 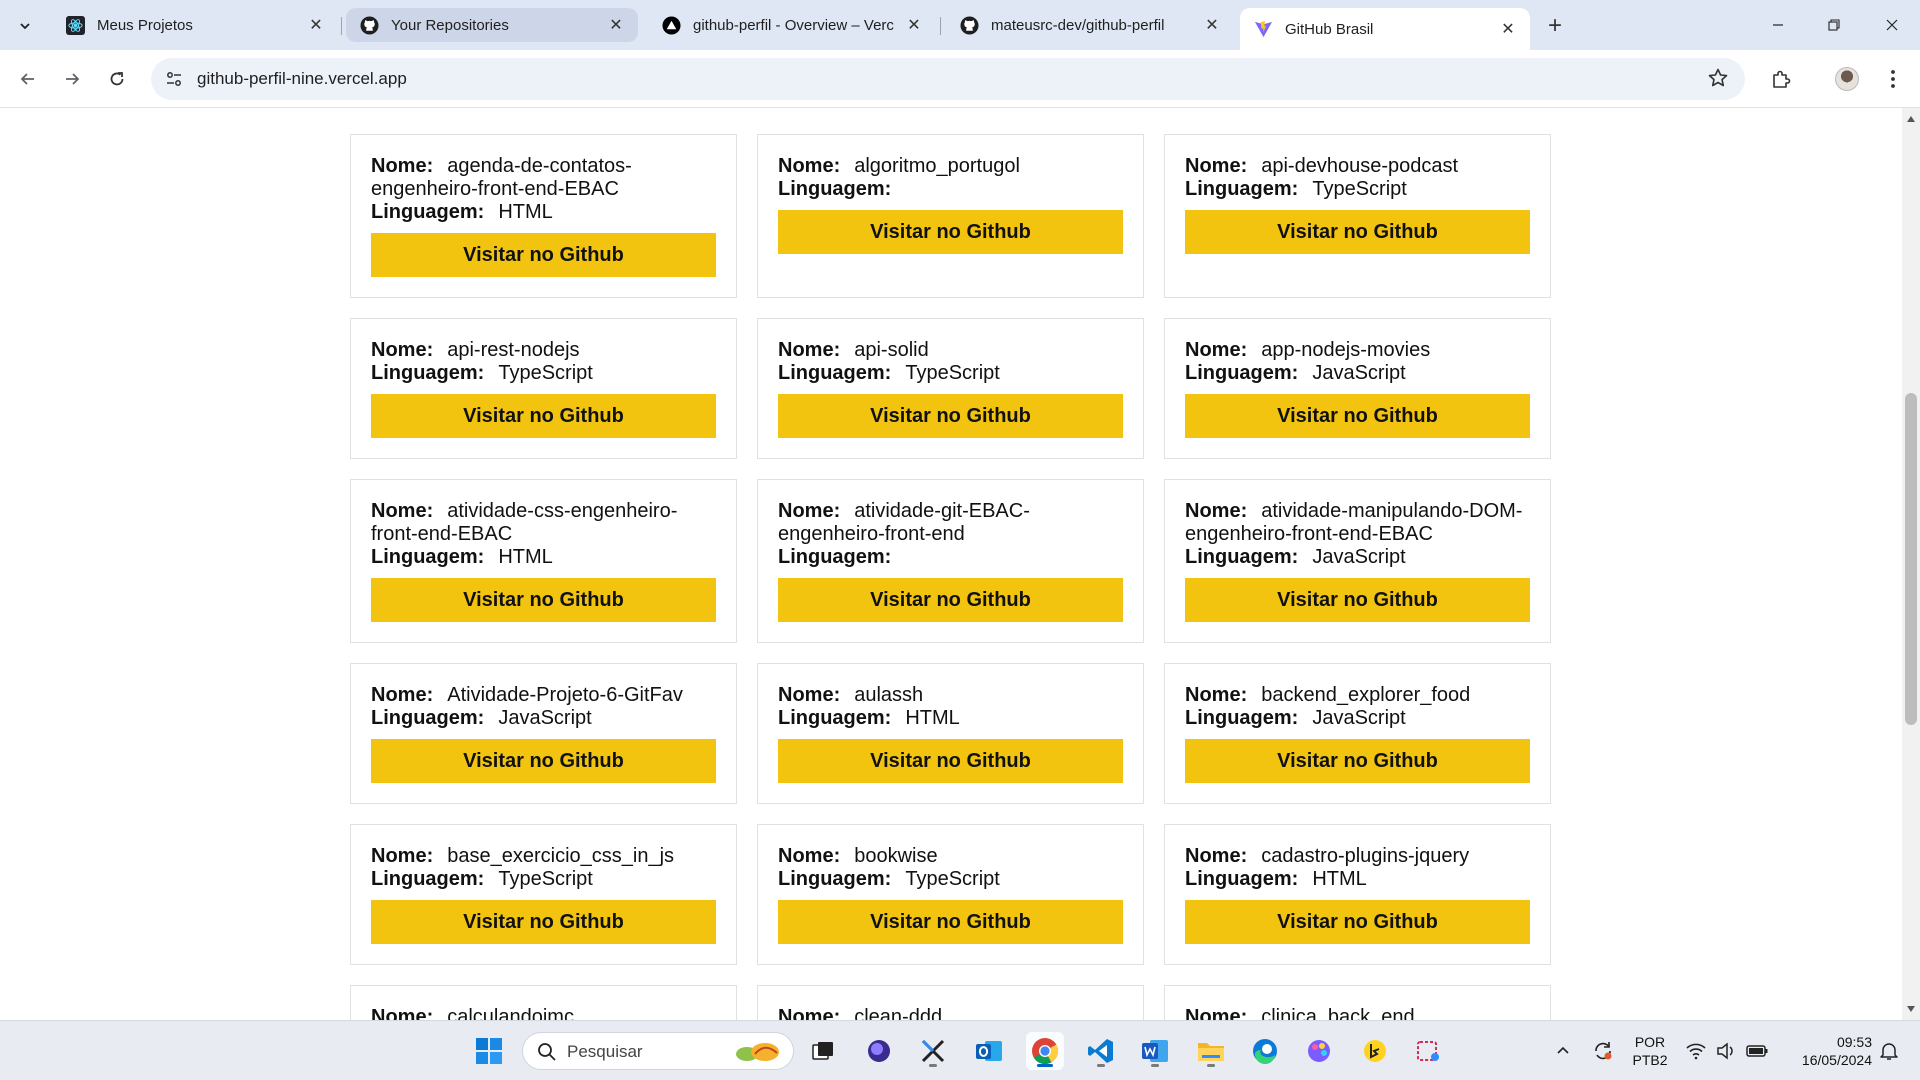 I want to click on capcut-icon, so click(x=933, y=1051).